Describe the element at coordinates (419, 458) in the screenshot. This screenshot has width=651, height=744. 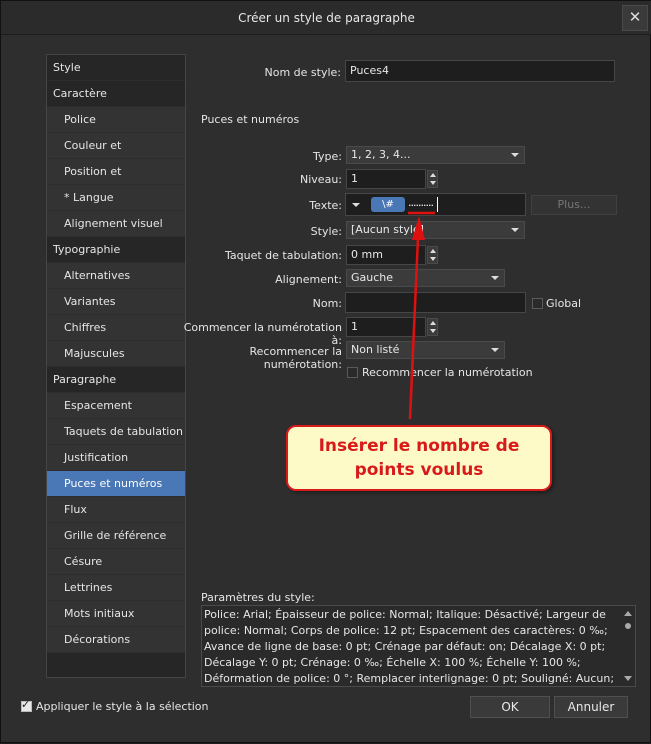
I see `annotation-callout: Insérer le nombre de points voulus` at that location.